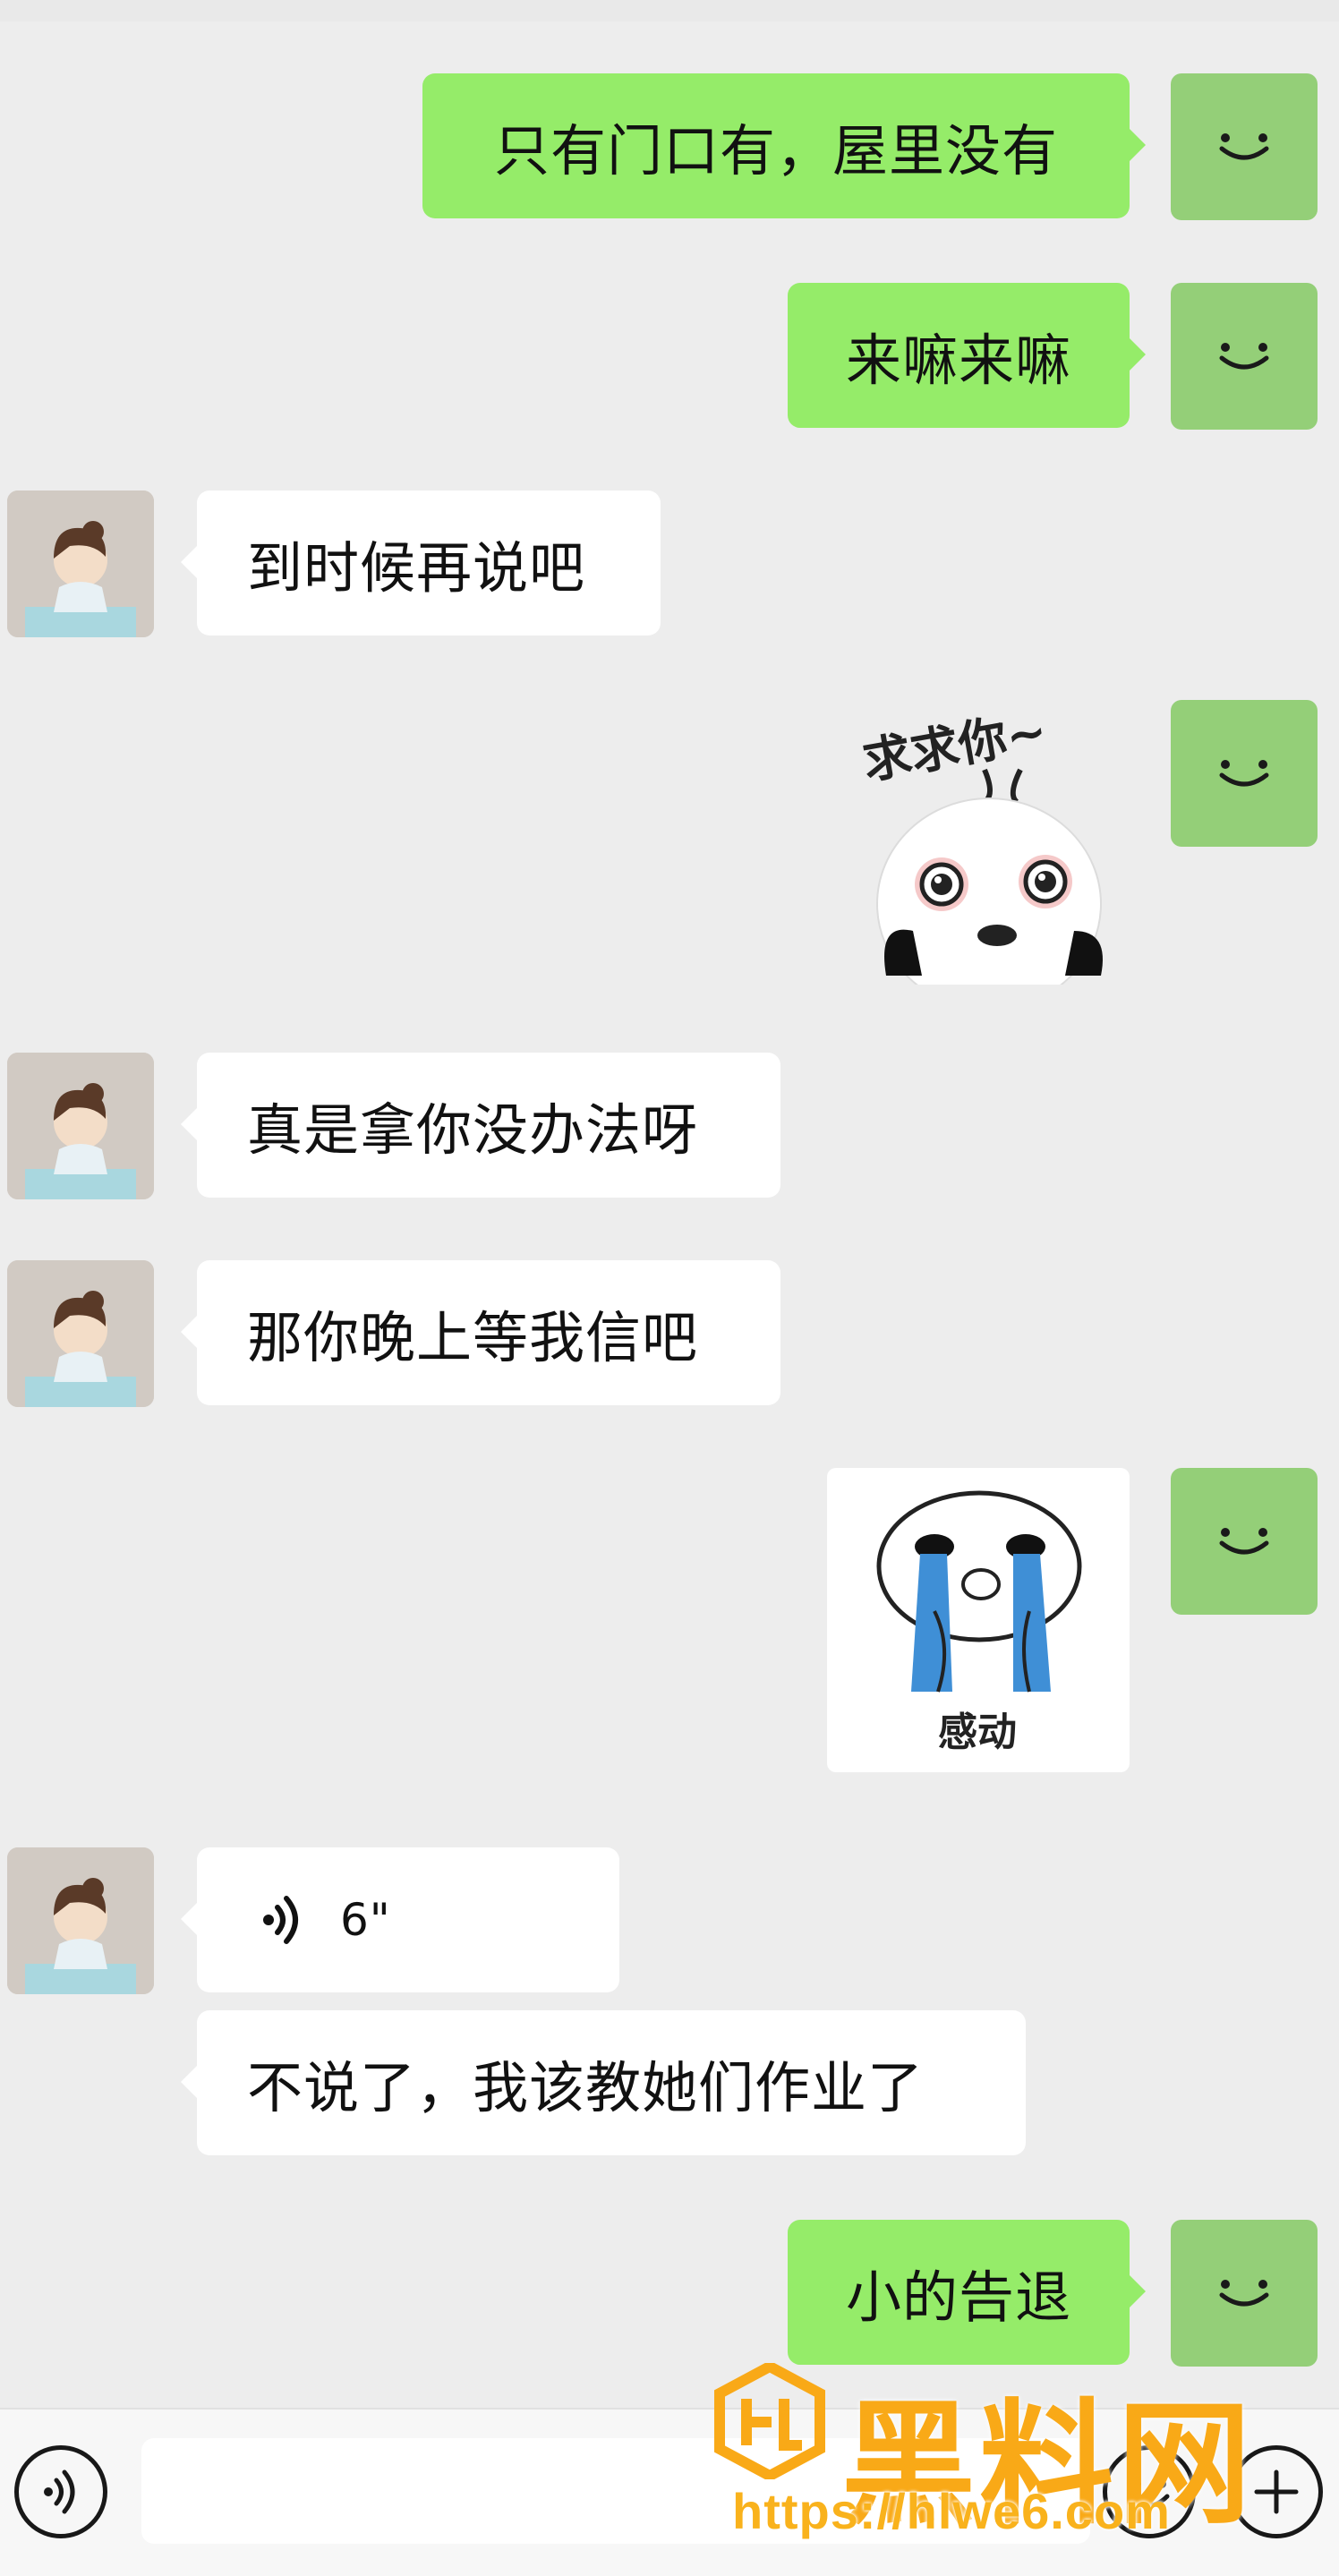 The height and width of the screenshot is (2576, 1339). What do you see at coordinates (416, 568) in the screenshot?
I see `message-text: 到时候再说吧` at bounding box center [416, 568].